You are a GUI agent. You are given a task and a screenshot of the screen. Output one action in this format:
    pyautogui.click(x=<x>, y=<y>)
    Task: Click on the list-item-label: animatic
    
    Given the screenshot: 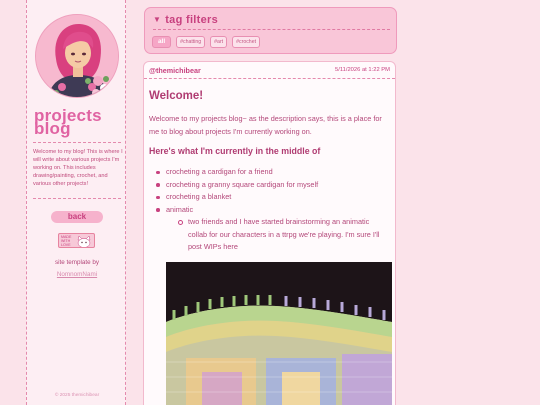 What is the action you would take?
    pyautogui.click(x=180, y=209)
    